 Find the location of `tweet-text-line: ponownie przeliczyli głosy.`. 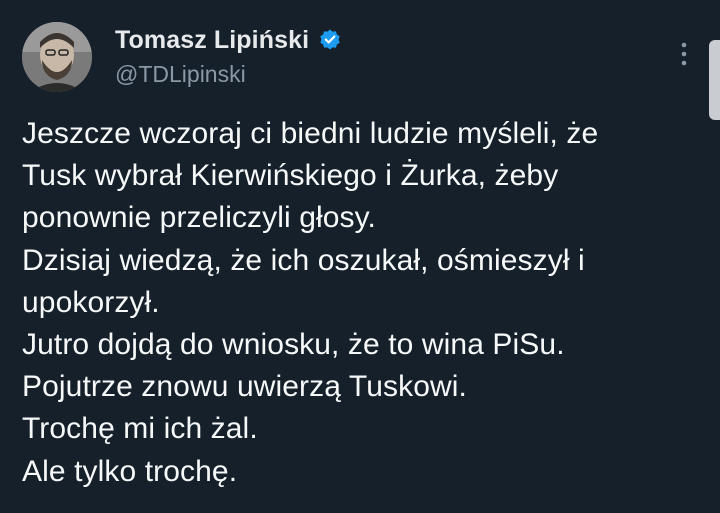

tweet-text-line: ponownie przeliczyli głosy. is located at coordinates (199, 218).